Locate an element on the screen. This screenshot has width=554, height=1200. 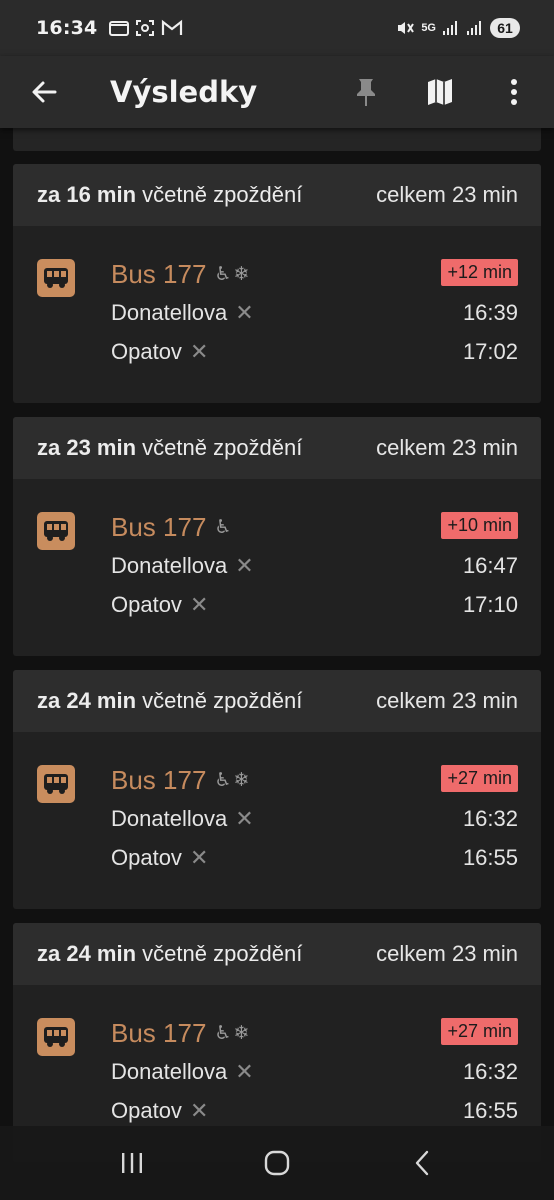
result-card-header: za 23 min včetně zpoždění celkem 23 min is located at coordinates (277, 448).